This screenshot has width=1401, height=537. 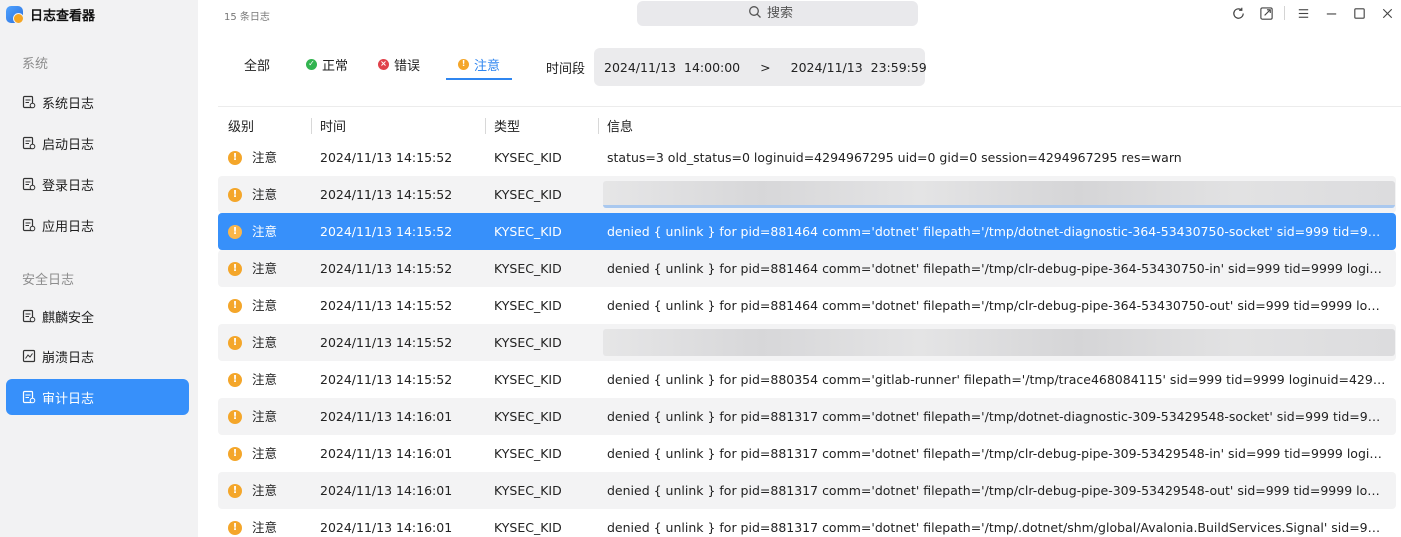 What do you see at coordinates (1284, 13) in the screenshot?
I see `divider` at bounding box center [1284, 13].